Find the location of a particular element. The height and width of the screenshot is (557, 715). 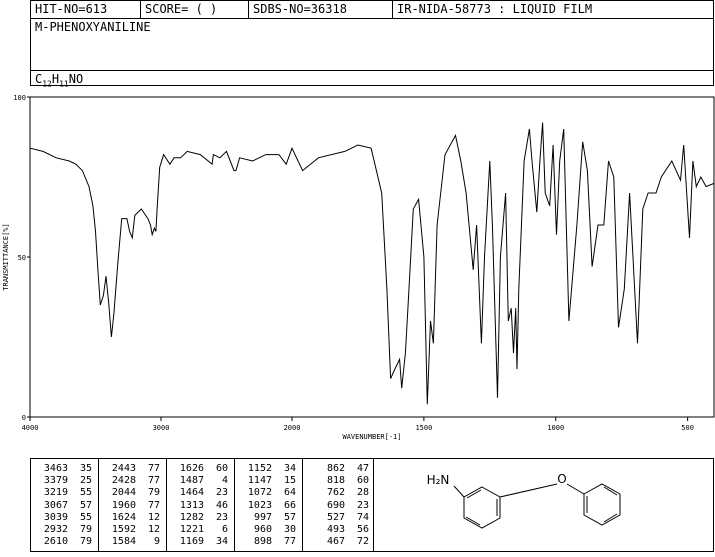

peak-wavenumber: 1584 is located at coordinates (123, 542).